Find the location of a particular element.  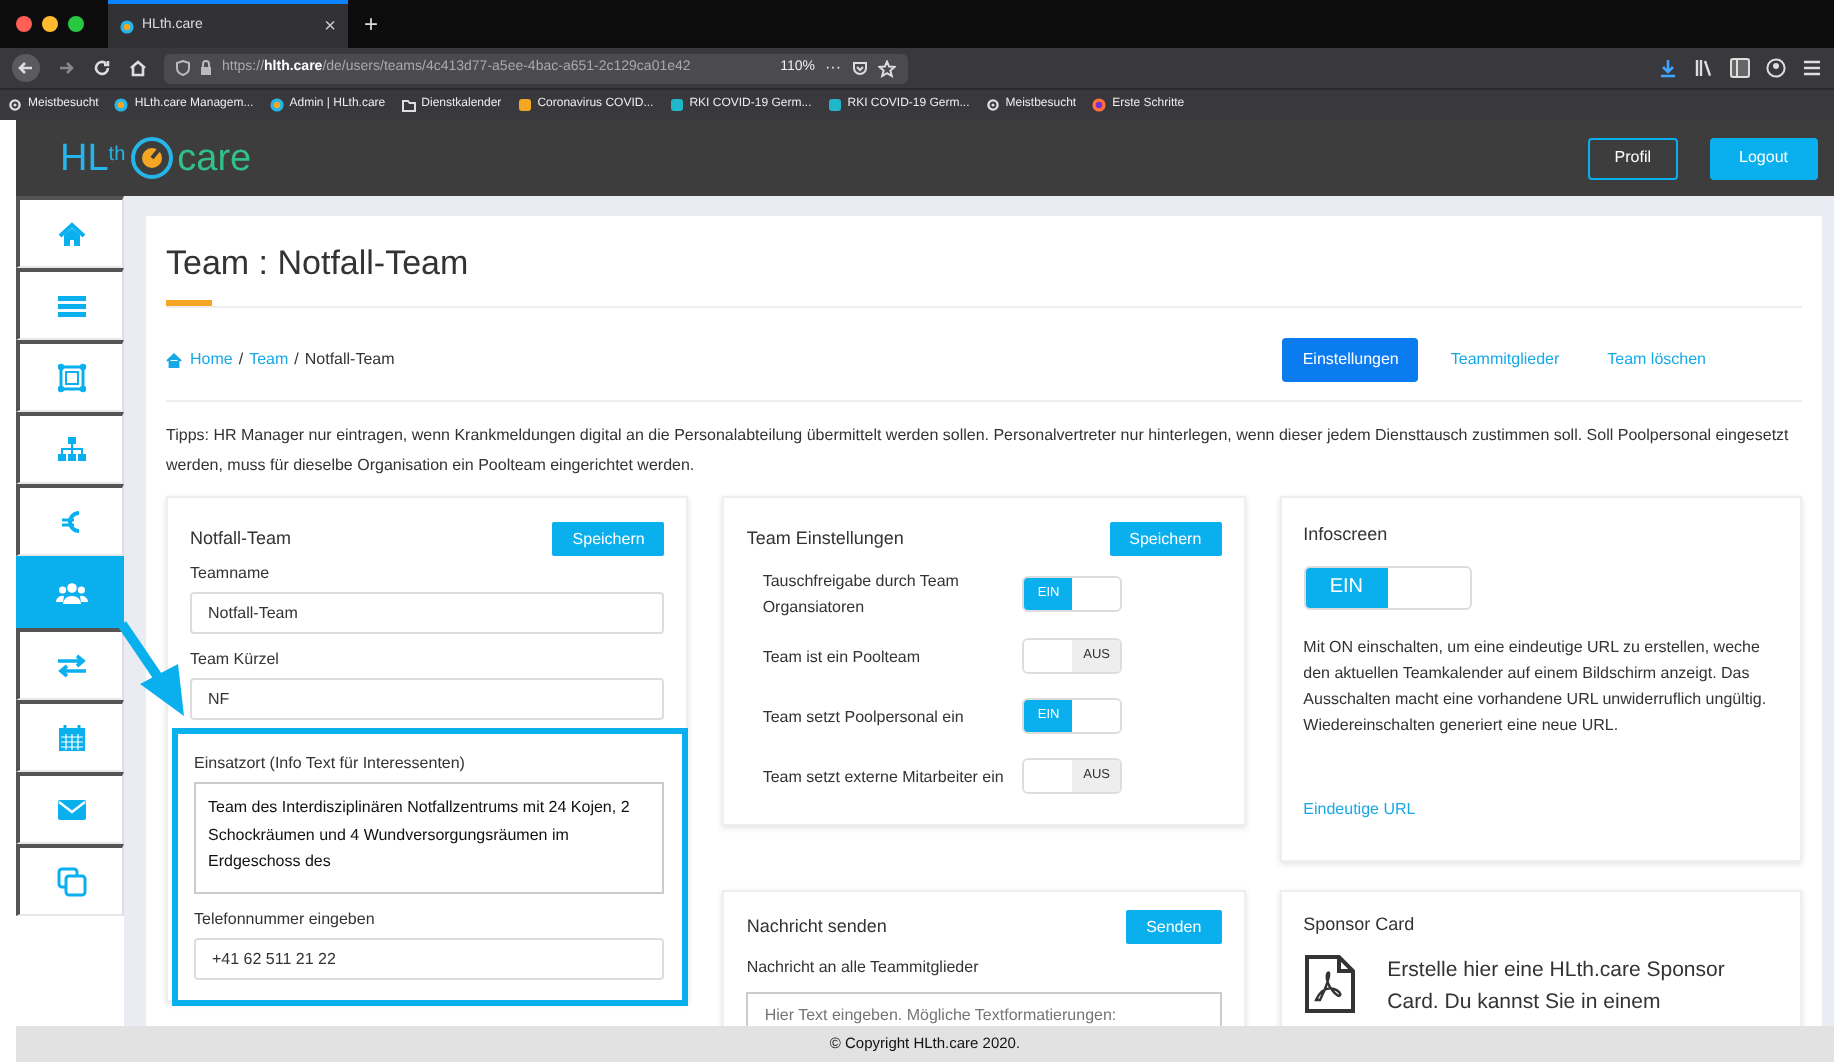

setting-label: Team ist ein Poolteam is located at coordinates (842, 657).